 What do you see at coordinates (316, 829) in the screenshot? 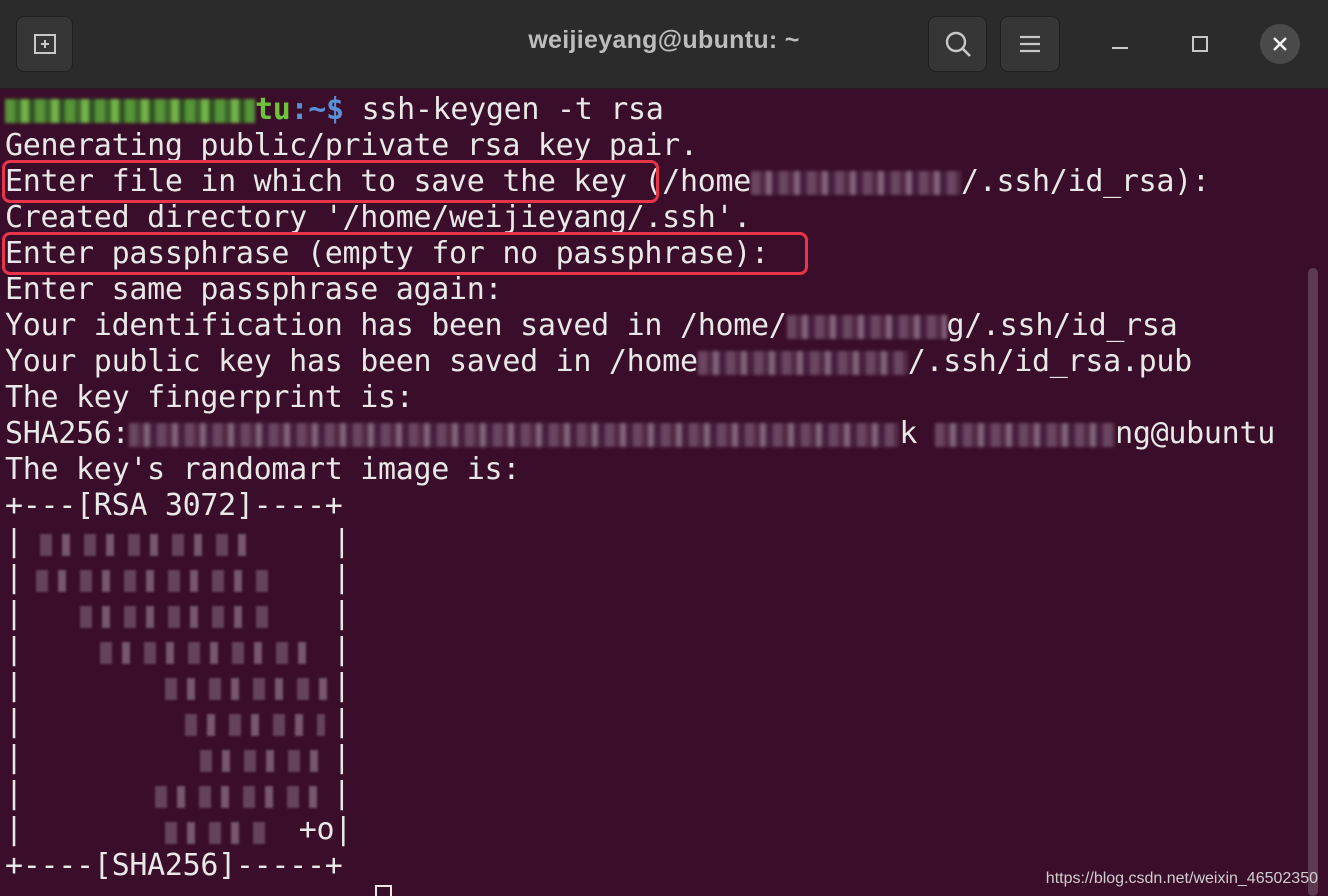
I see `randomart-chars: +o` at bounding box center [316, 829].